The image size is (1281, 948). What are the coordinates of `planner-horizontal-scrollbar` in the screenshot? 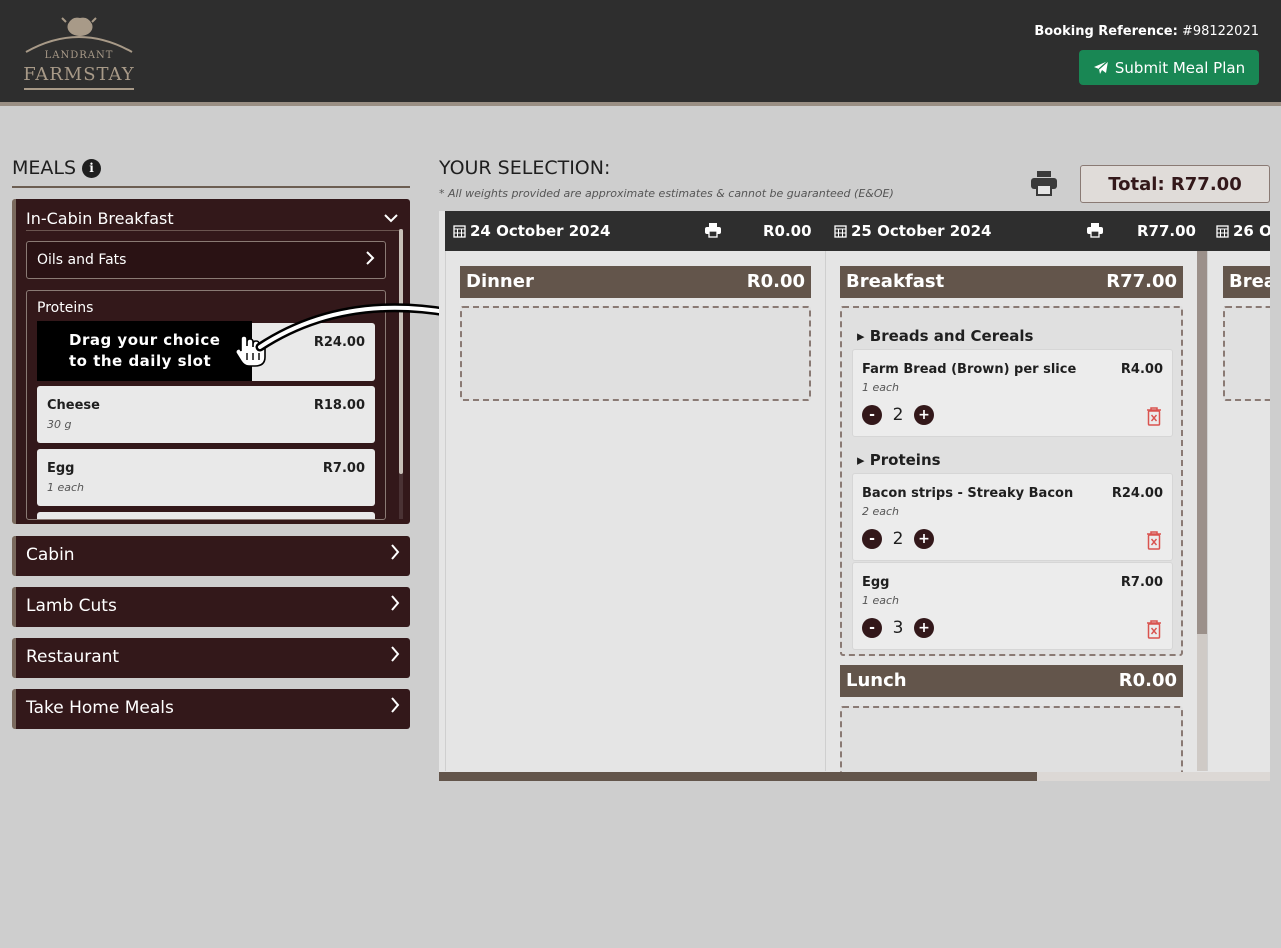 It's located at (854, 776).